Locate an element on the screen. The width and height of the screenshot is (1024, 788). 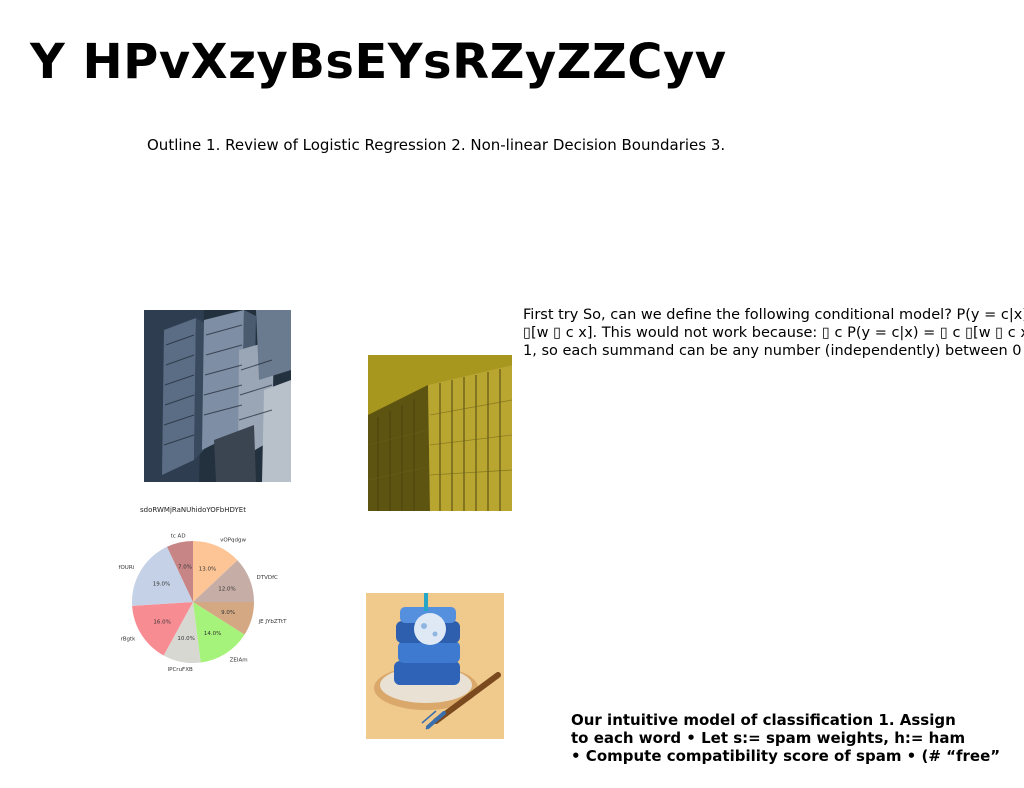
pie-category-label: ZEIAm is located at coordinates (239, 661).